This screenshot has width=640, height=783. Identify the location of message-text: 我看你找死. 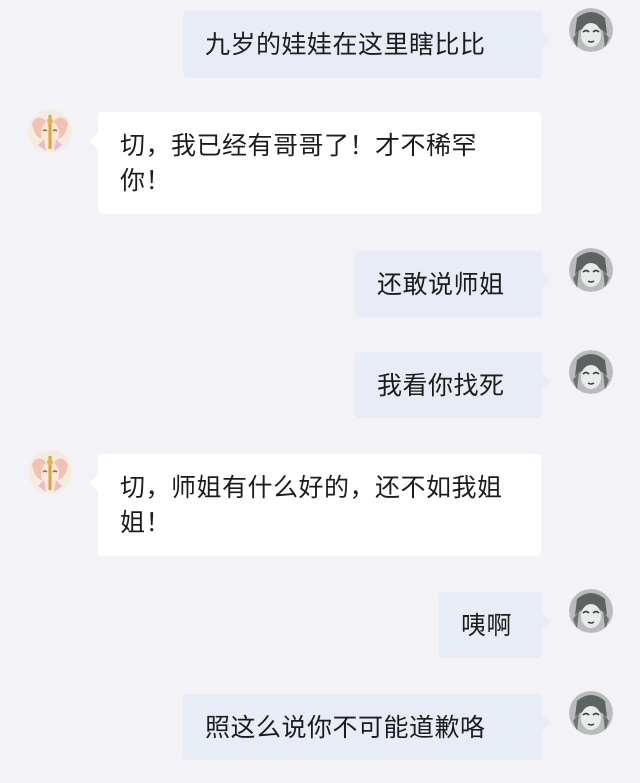
(441, 385).